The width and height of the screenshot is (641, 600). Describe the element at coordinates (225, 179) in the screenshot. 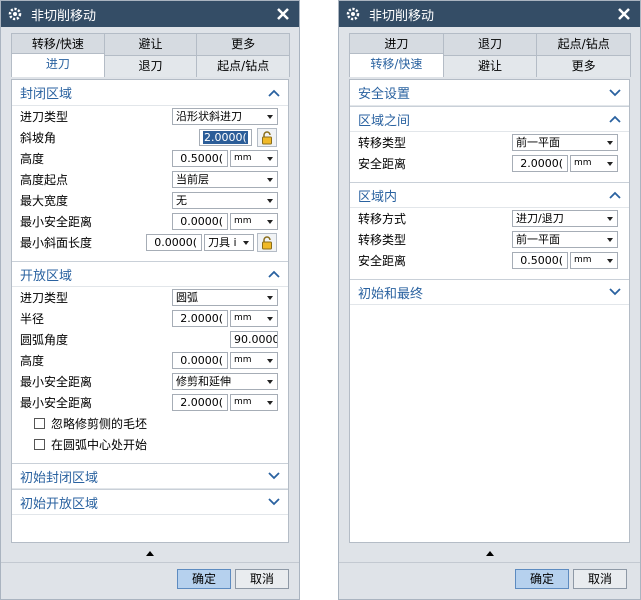

I see `height-from-dropdown: 当前层` at that location.